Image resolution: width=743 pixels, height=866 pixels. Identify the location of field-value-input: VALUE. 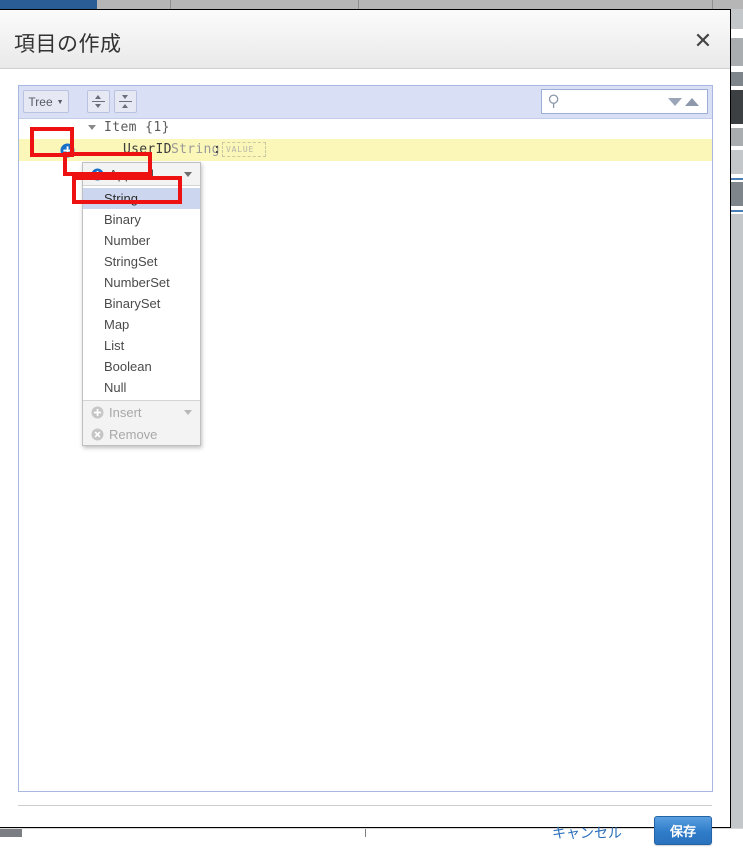
(244, 149).